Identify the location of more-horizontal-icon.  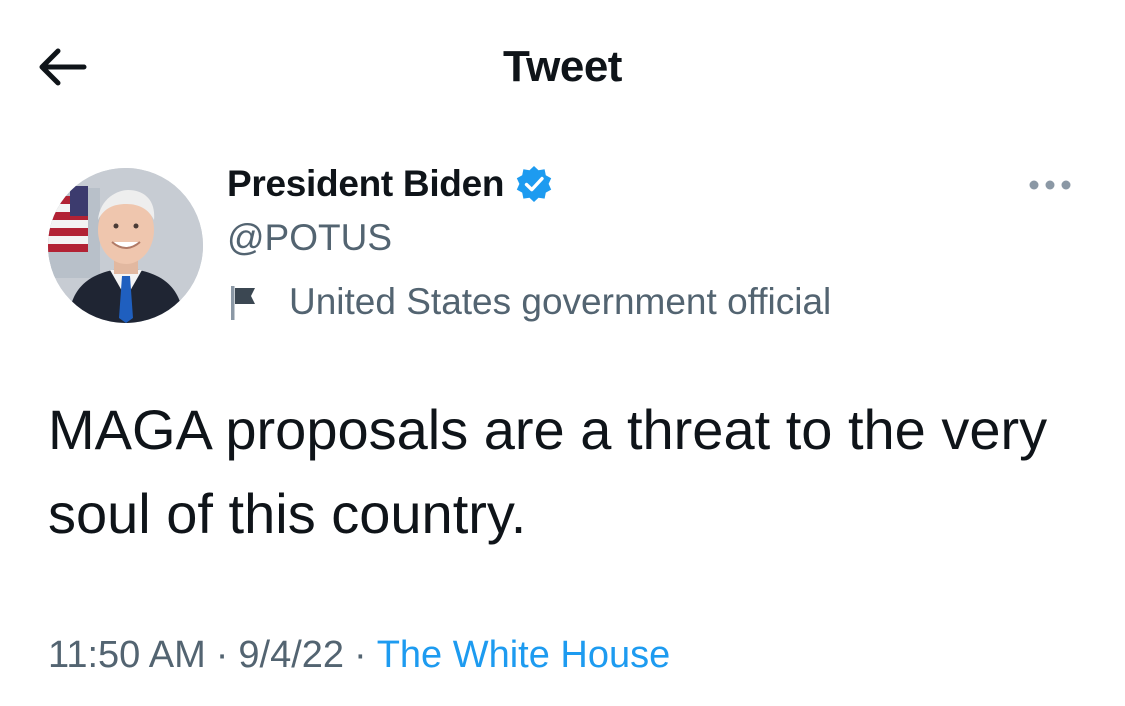
(1050, 185).